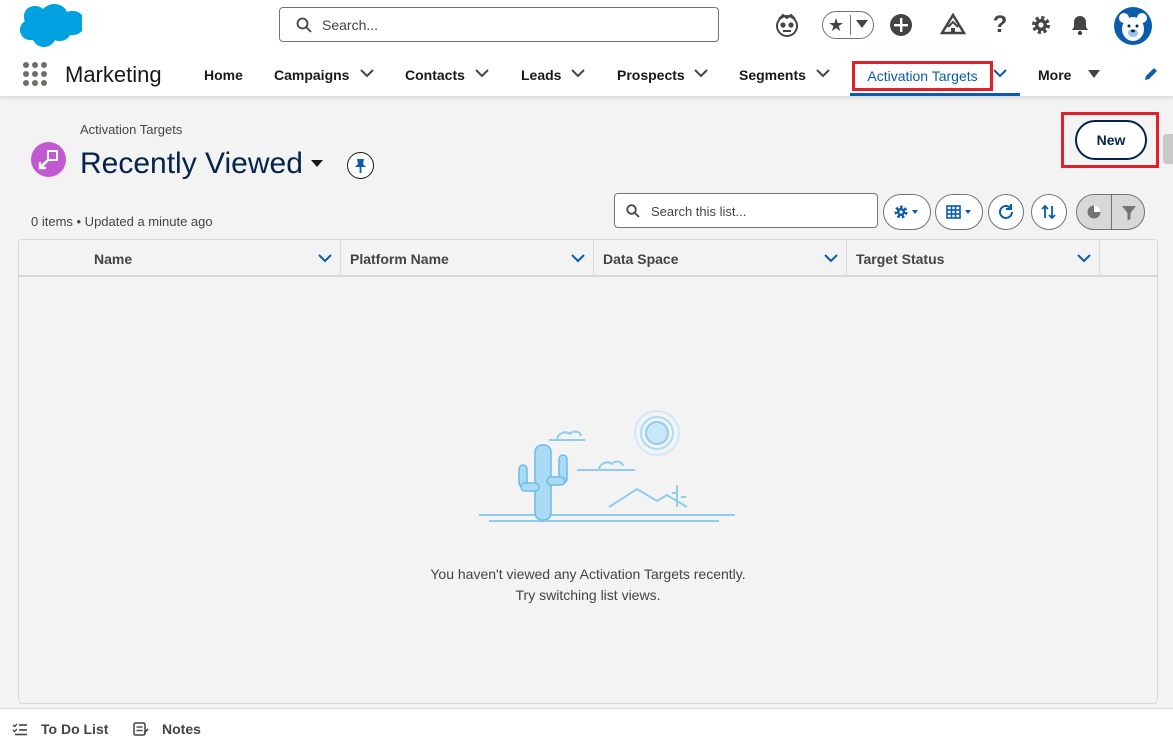 The width and height of the screenshot is (1173, 746). I want to click on app-launcher-icon, so click(35, 74).